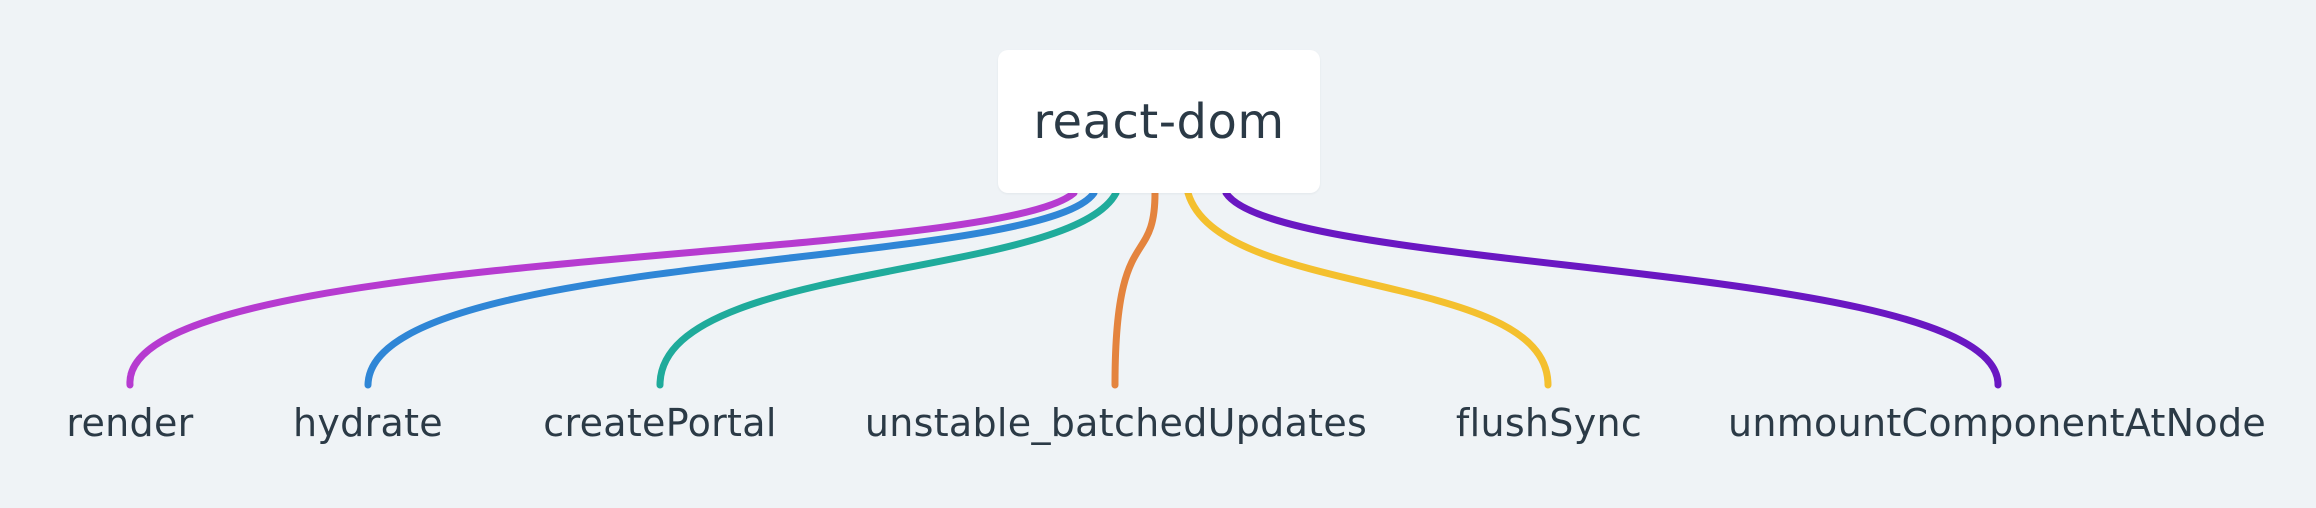 The height and width of the screenshot is (508, 2316). What do you see at coordinates (368, 423) in the screenshot?
I see `leaf-node-hydrate: hydrate` at bounding box center [368, 423].